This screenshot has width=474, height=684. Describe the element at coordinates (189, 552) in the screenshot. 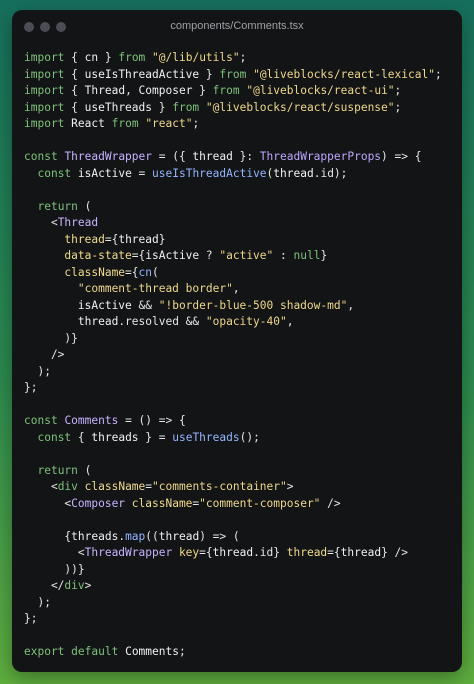

I see `code-token: key` at that location.